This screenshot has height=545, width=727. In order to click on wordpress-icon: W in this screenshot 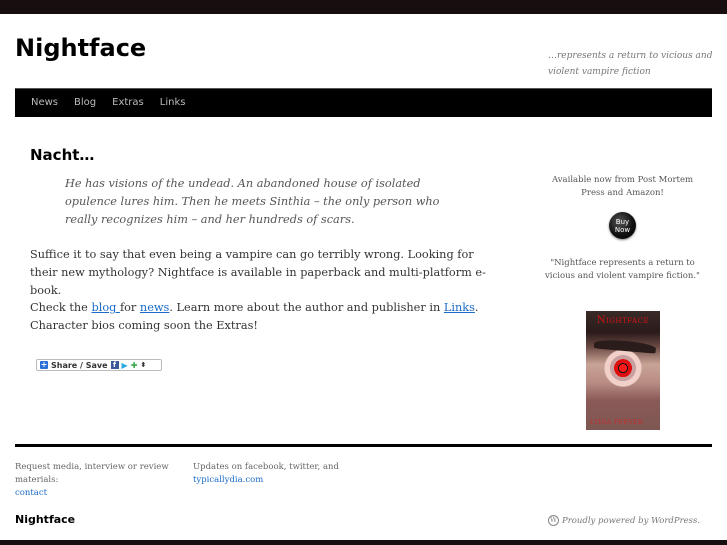, I will do `click(553, 520)`.